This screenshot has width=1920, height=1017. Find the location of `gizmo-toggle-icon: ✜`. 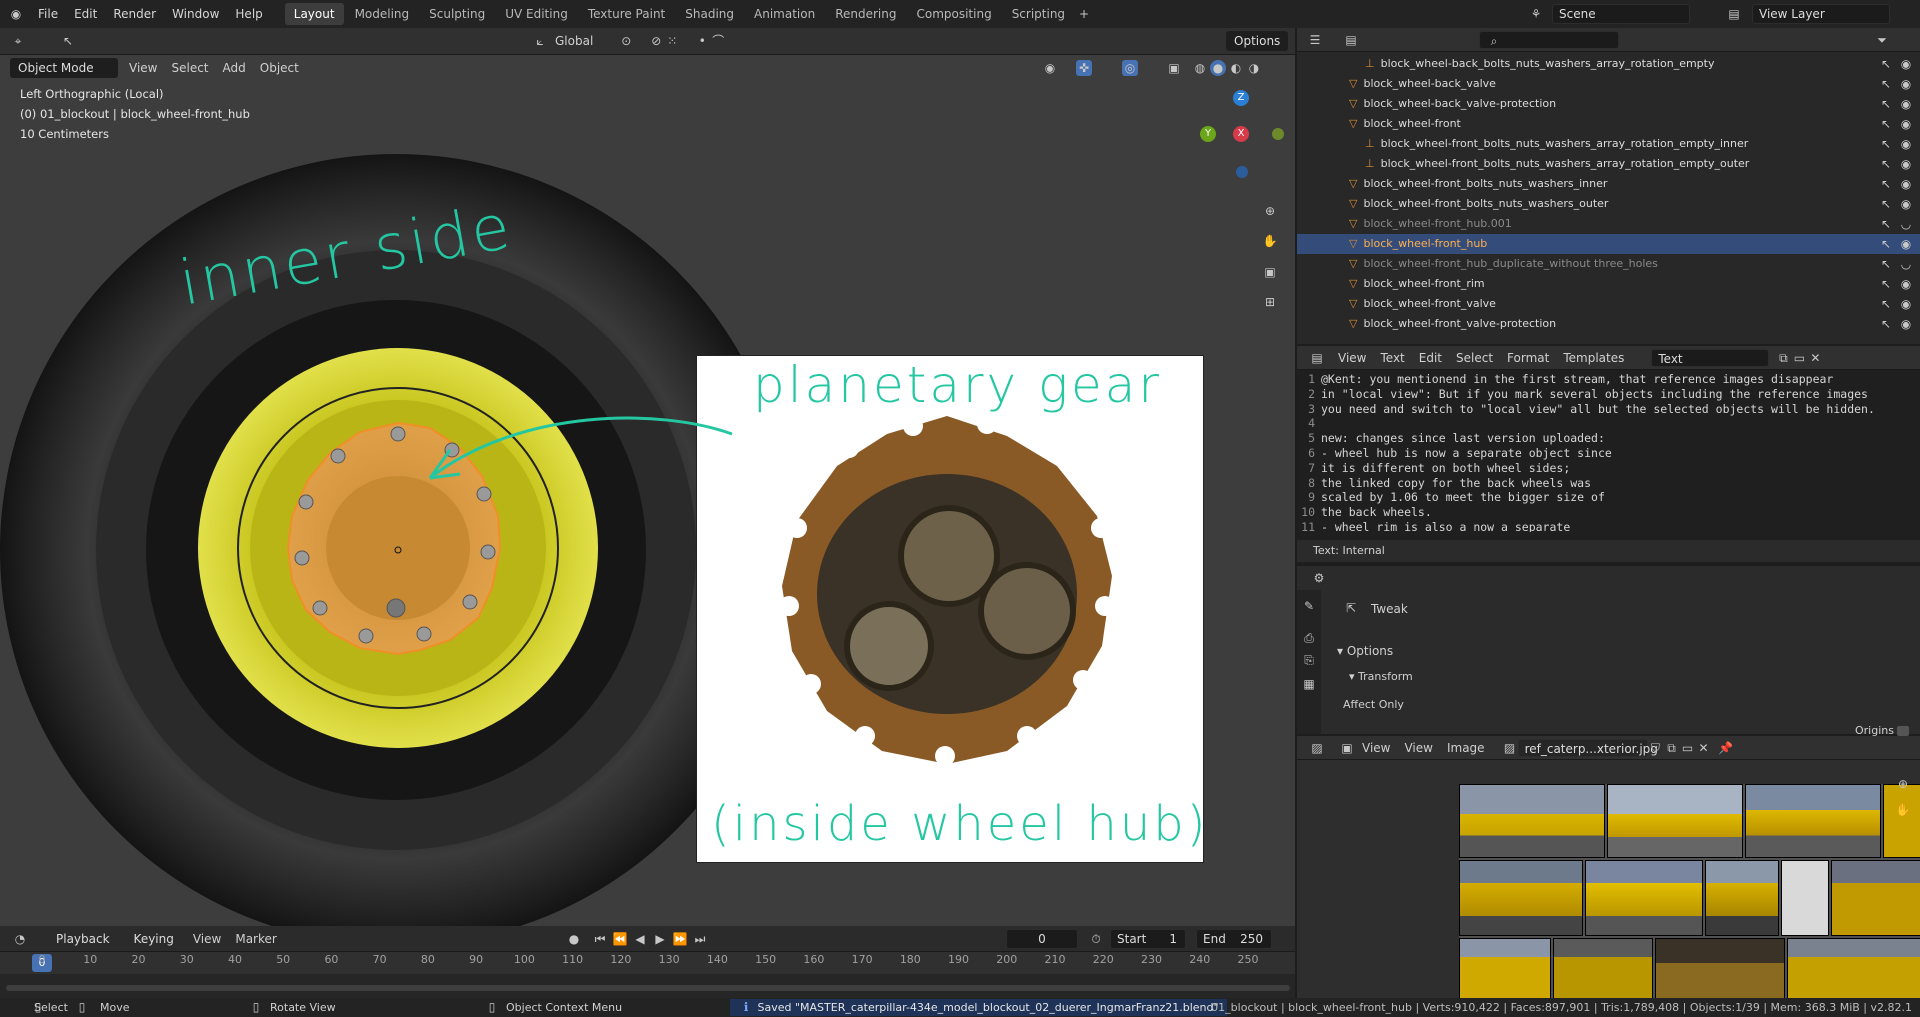

gizmo-toggle-icon: ✜ is located at coordinates (1084, 68).